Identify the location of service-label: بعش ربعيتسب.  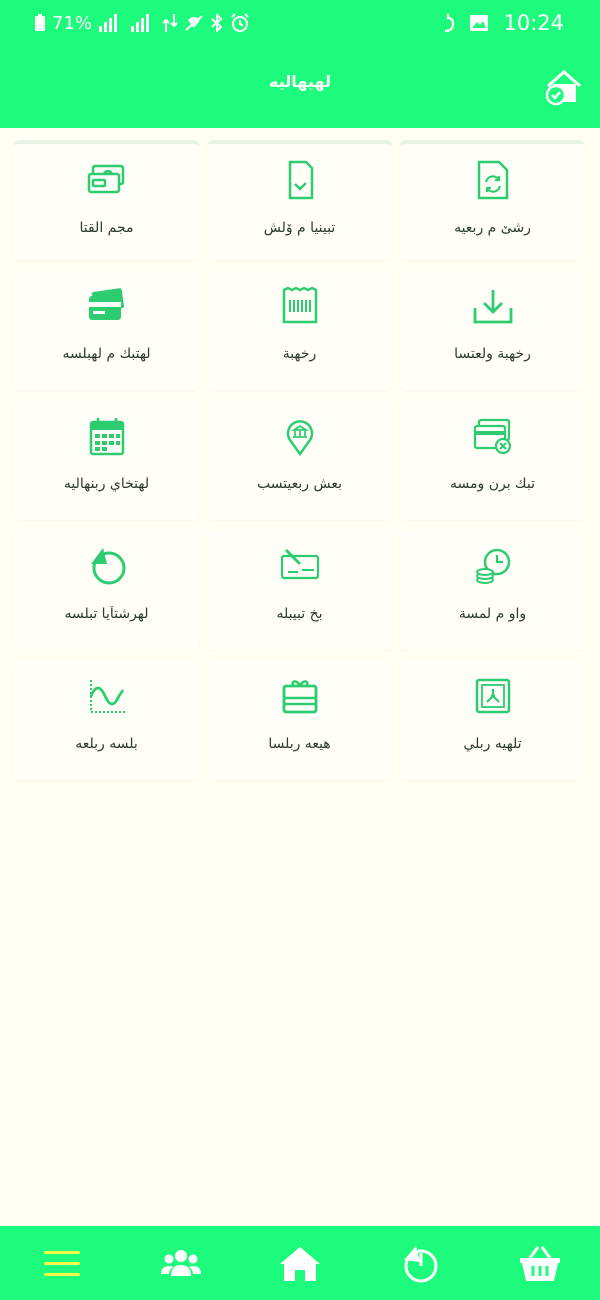
(299, 484).